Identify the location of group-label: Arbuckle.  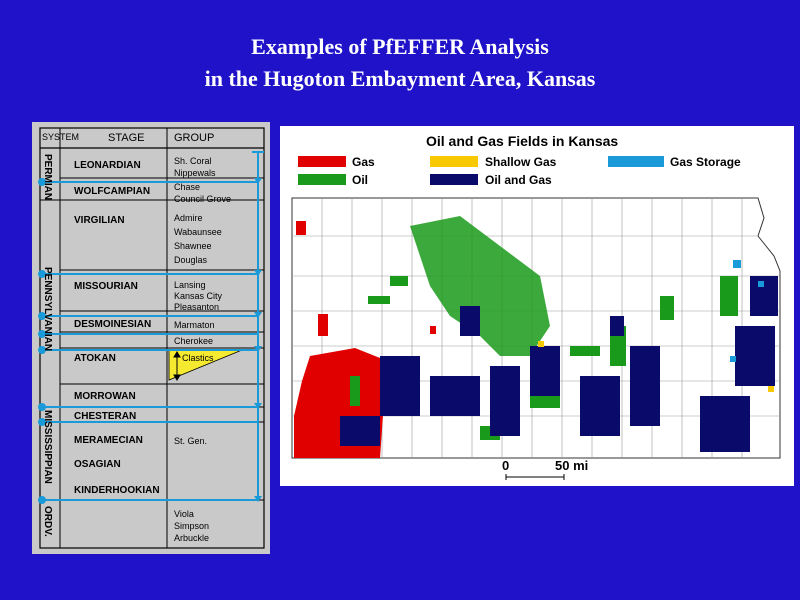
(191, 538).